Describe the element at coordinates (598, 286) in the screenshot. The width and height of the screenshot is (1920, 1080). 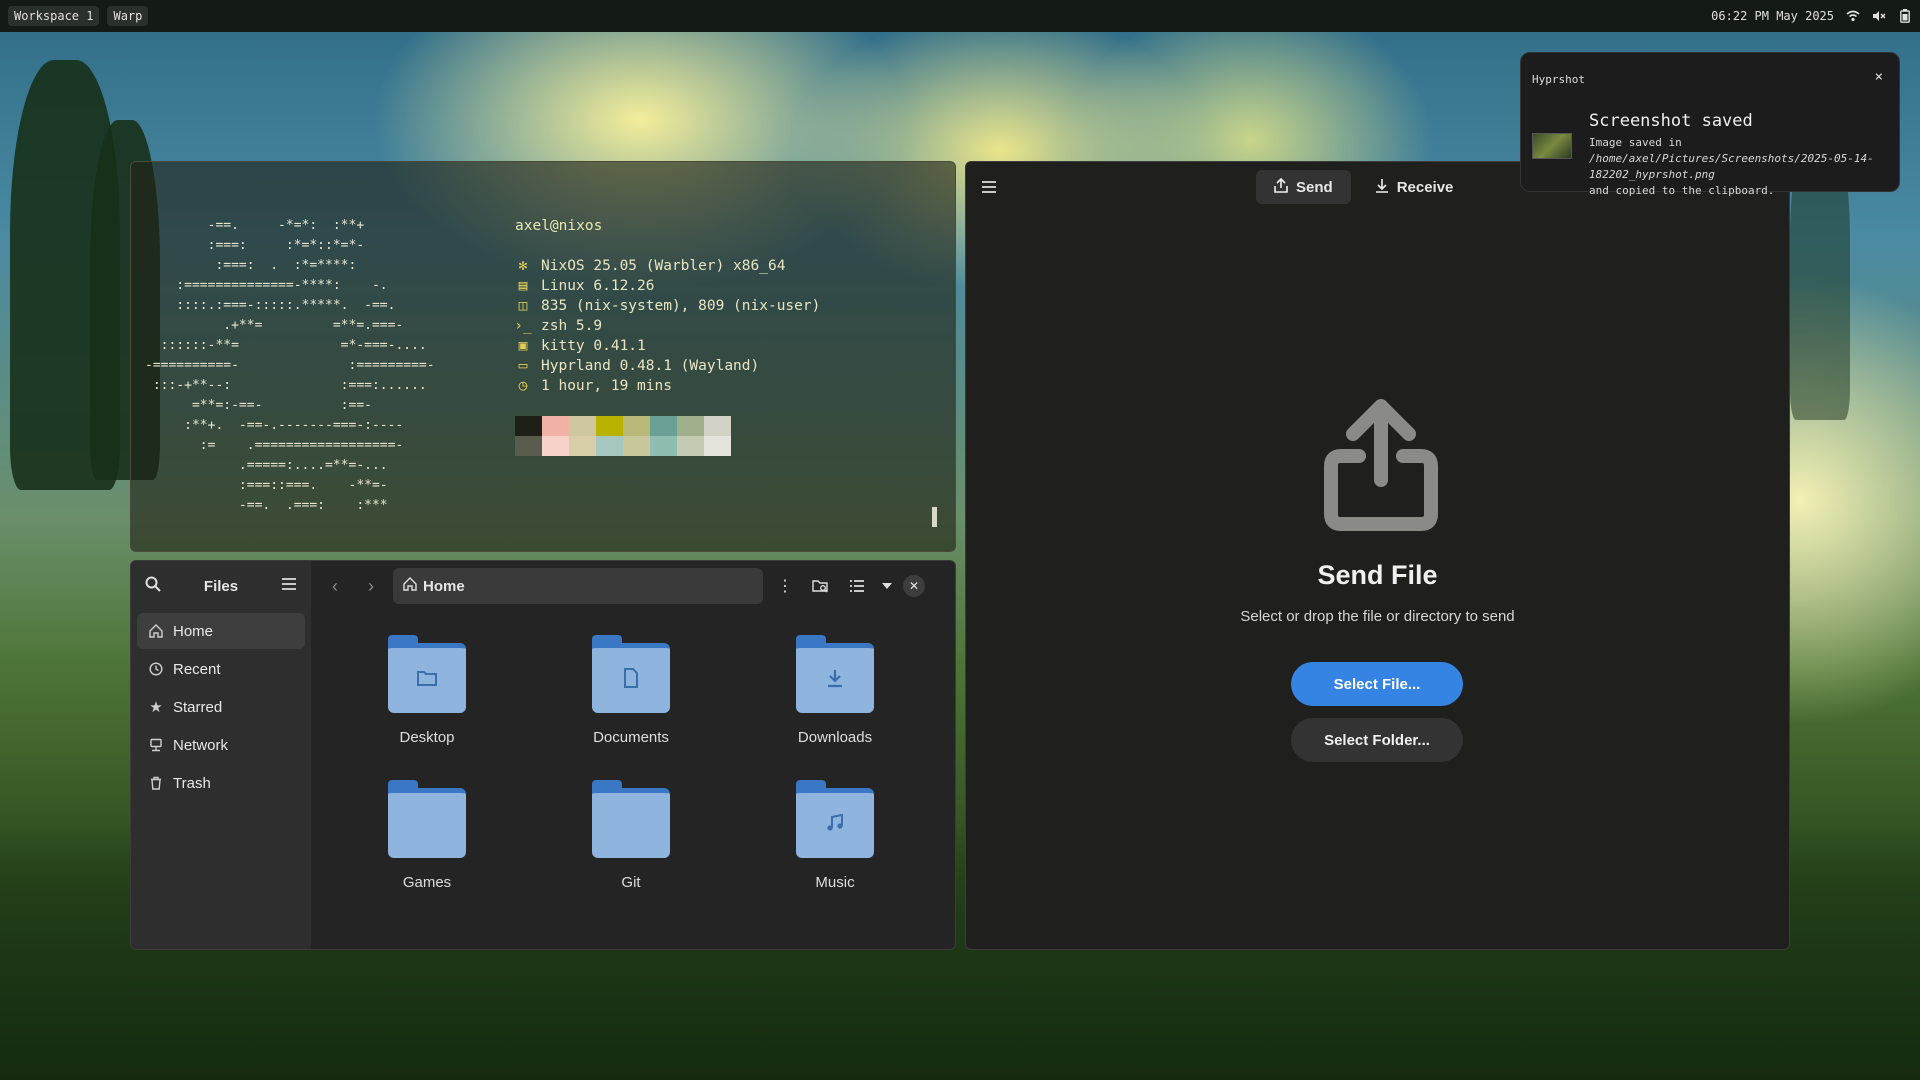
I see `info-kernel: Linux 6.12.26` at that location.